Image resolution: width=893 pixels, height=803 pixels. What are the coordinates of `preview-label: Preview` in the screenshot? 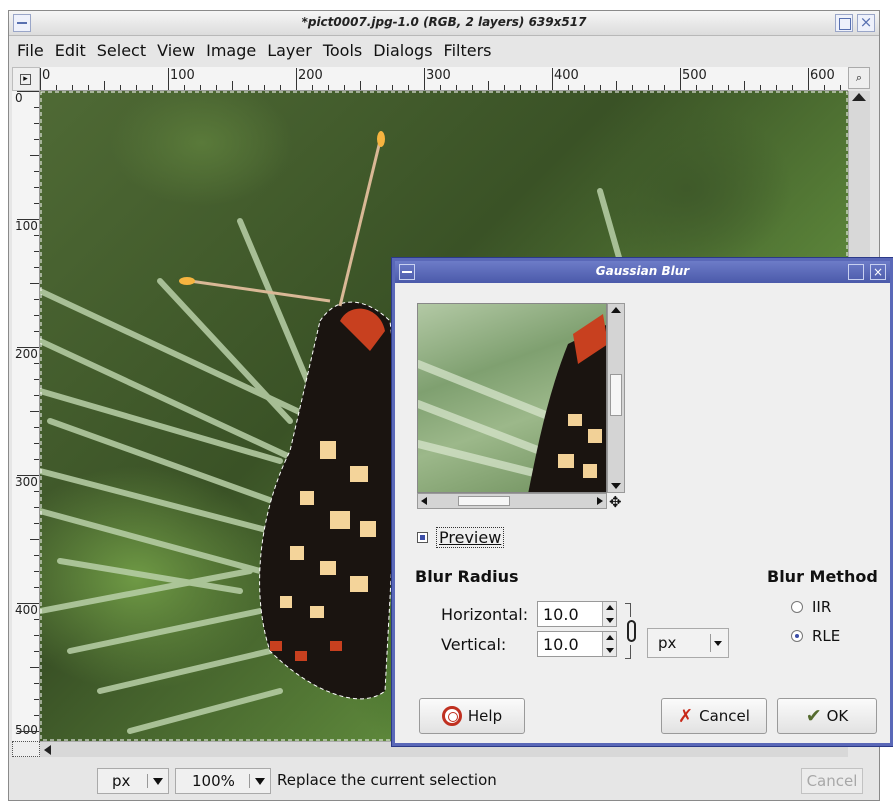 It's located at (470, 537).